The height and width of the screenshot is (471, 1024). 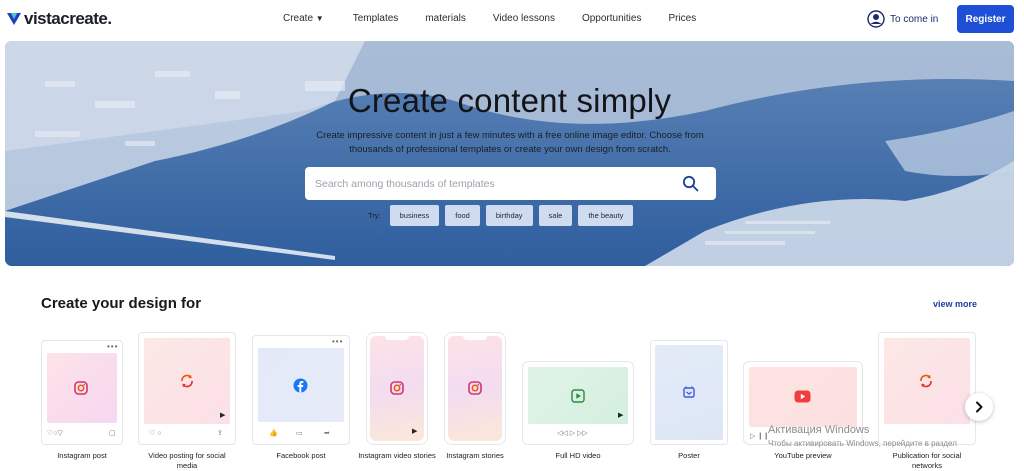 I want to click on design-card-facebook-post: ••• 👍 ▭ ➦, so click(x=301, y=390).